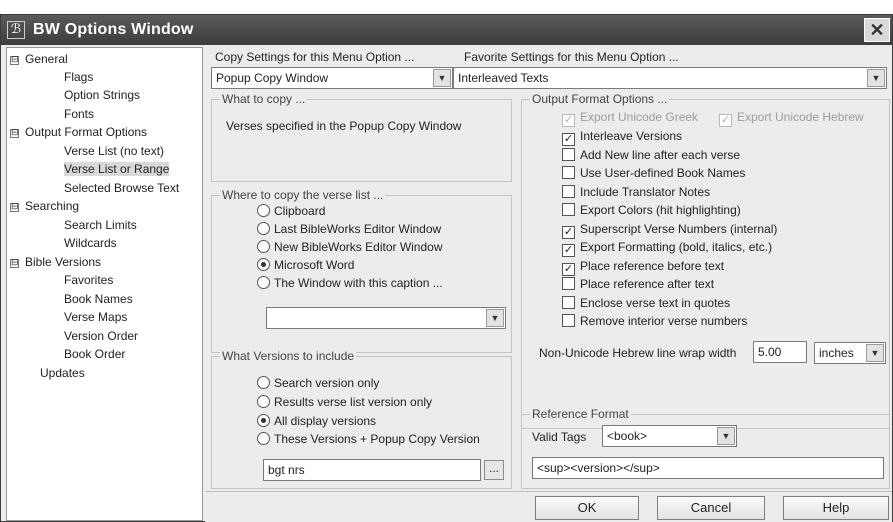 The image size is (893, 522). What do you see at coordinates (368, 439) in the screenshot?
I see `radio-these-versions: These Versions + Popup Copy Version` at bounding box center [368, 439].